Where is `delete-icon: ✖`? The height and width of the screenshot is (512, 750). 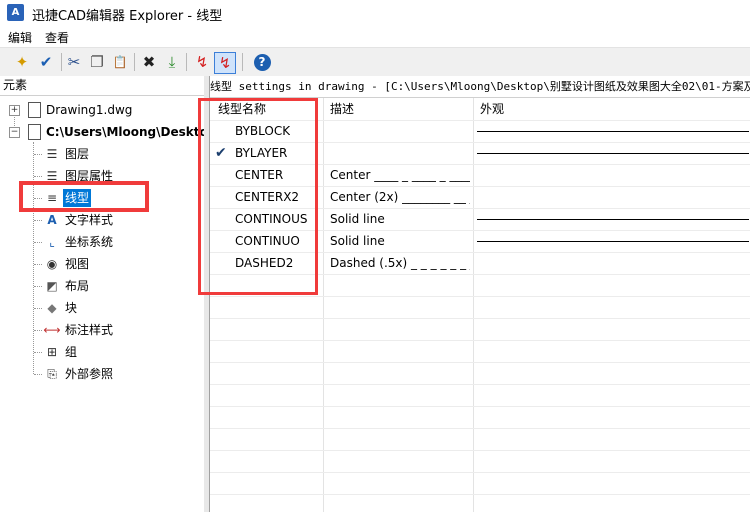 delete-icon: ✖ is located at coordinates (149, 62).